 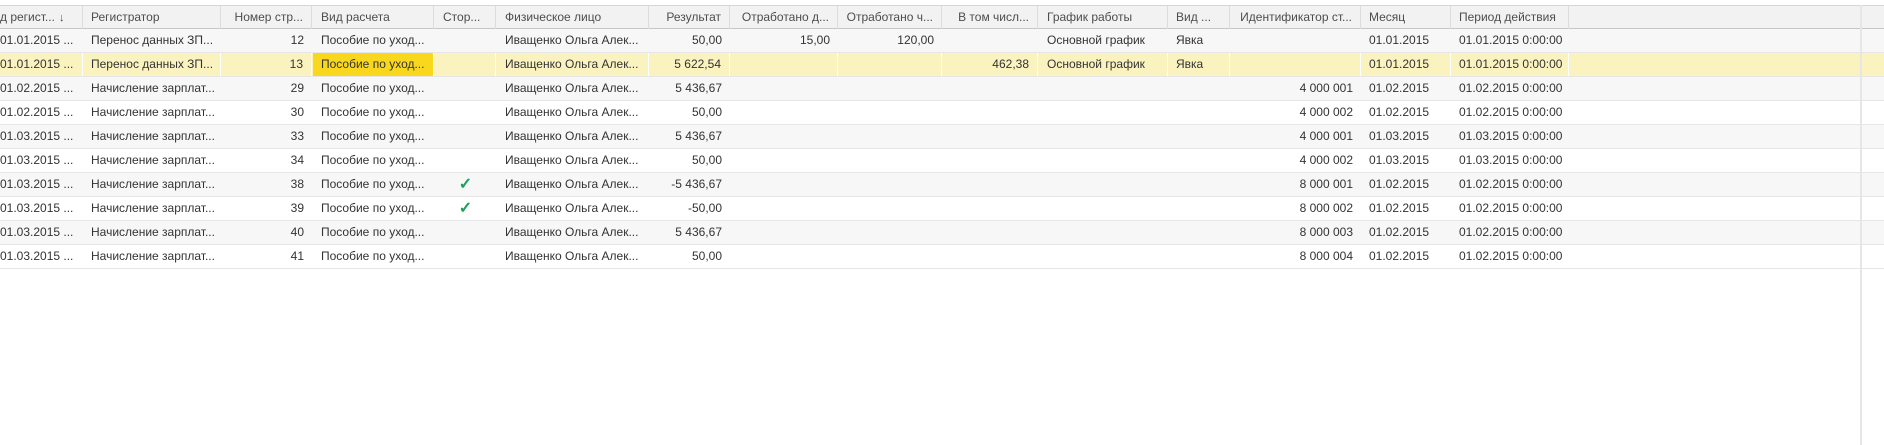 I want to click on cell-month: 01.01.2015, so click(x=1406, y=64).